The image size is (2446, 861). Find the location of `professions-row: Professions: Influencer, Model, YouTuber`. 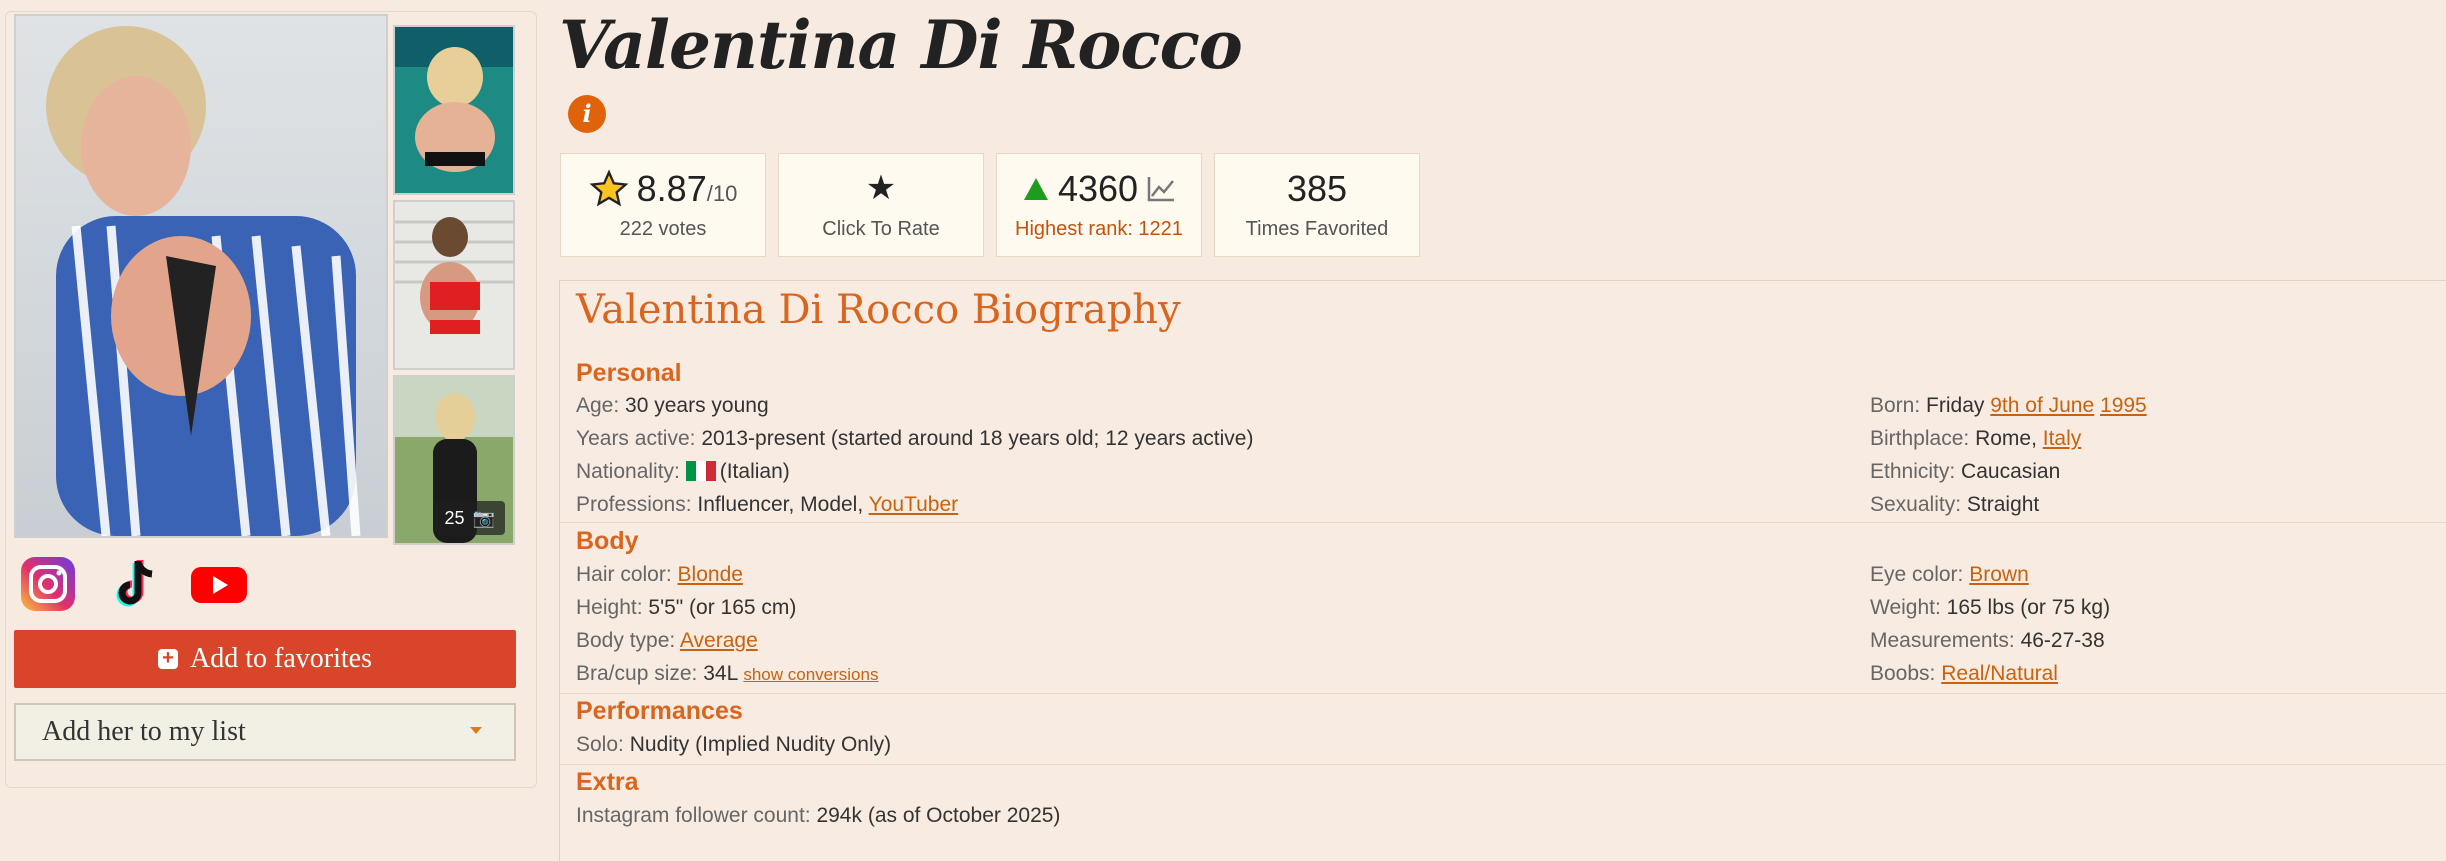

professions-row: Professions: Influencer, Model, YouTuber is located at coordinates (767, 505).